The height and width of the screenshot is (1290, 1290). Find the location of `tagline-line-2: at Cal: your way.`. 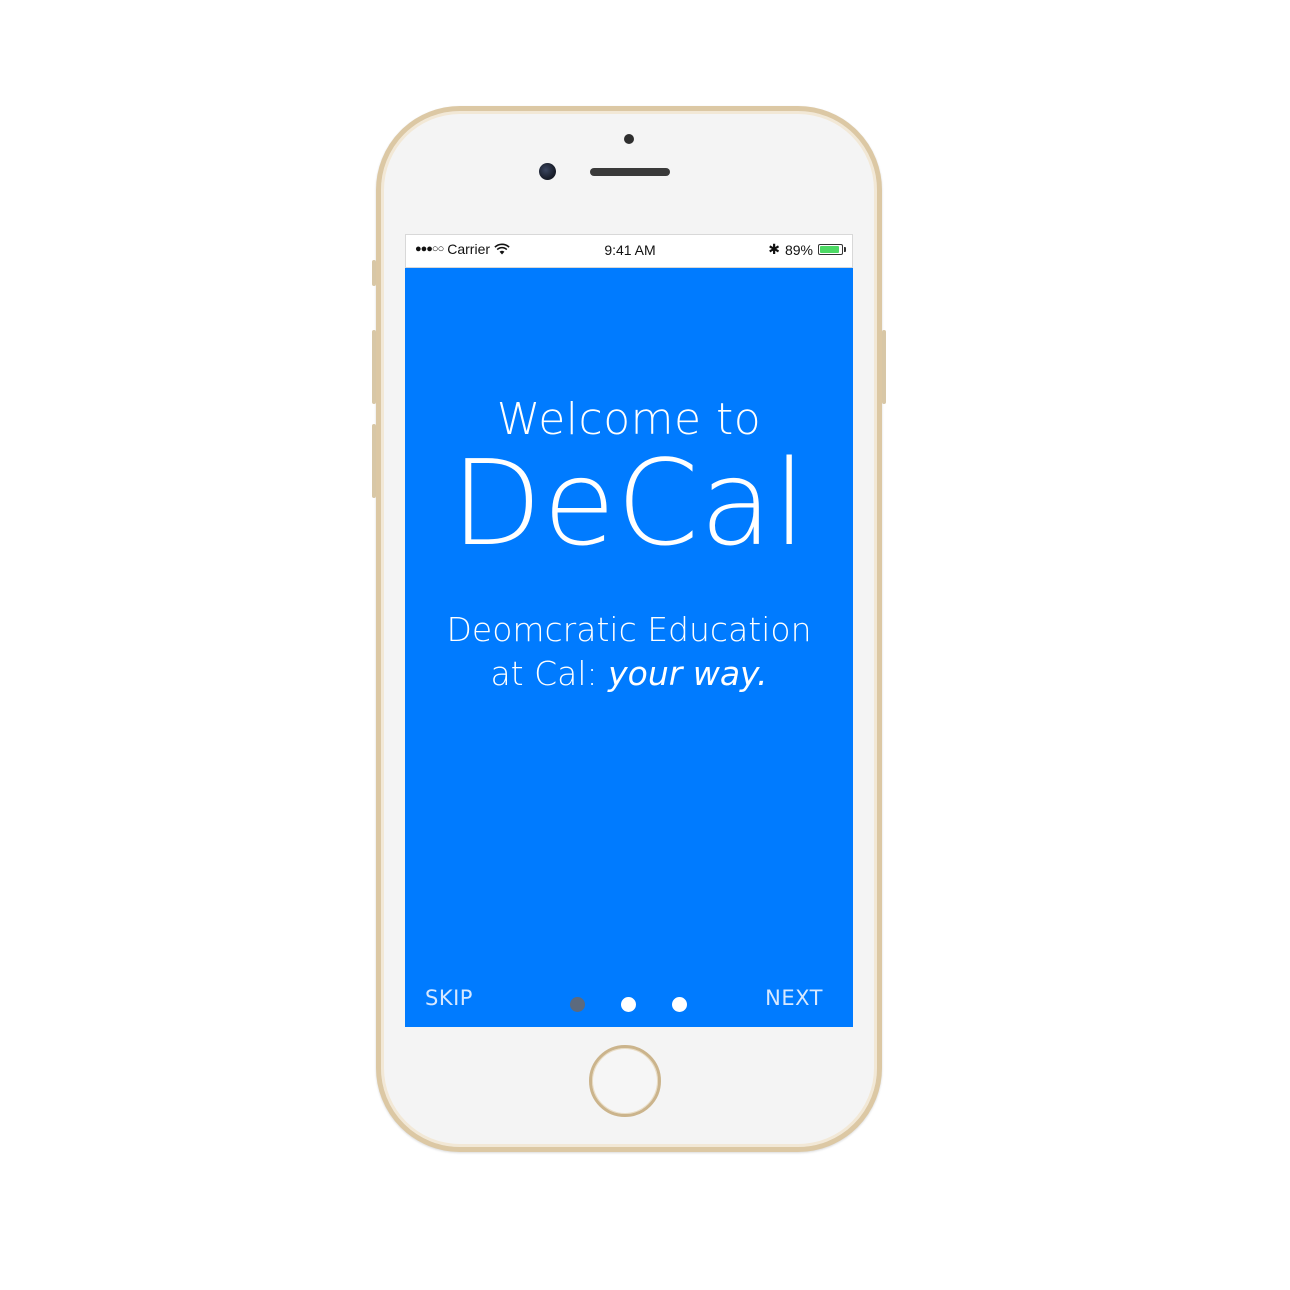

tagline-line-2: at Cal: your way. is located at coordinates (629, 674).